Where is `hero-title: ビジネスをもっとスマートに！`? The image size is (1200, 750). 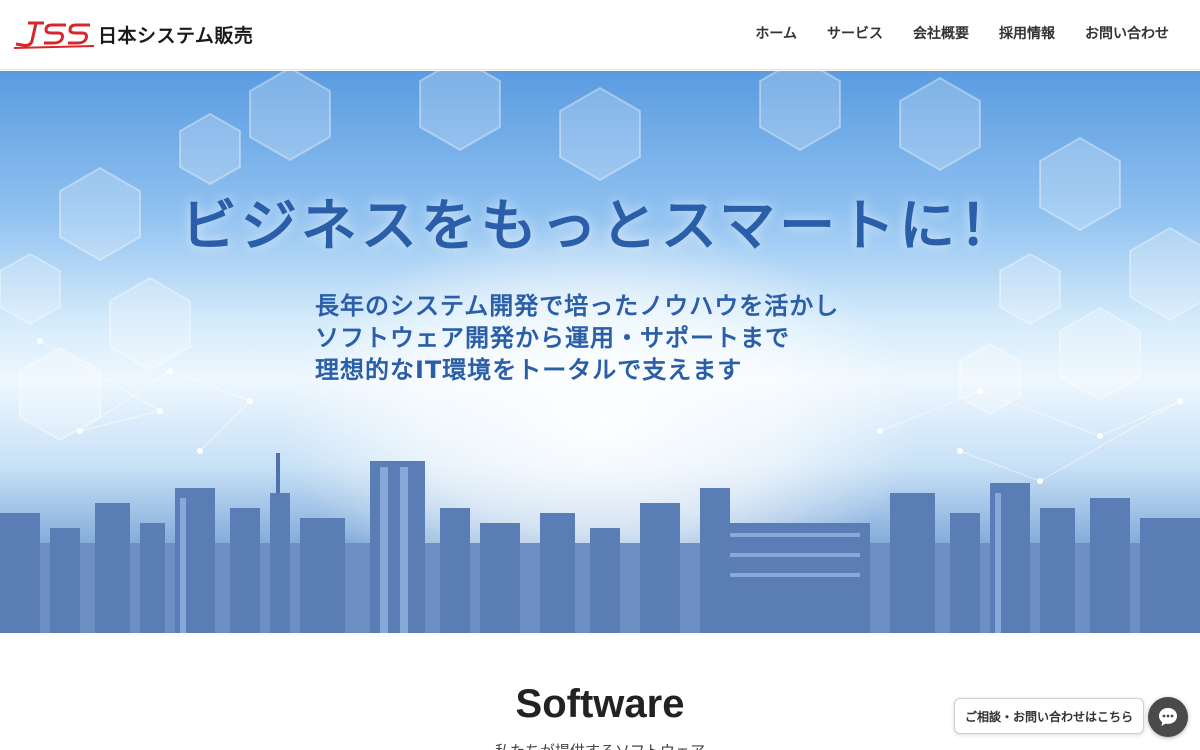
hero-title: ビジネスをもっとスマートに！ is located at coordinates (600, 226).